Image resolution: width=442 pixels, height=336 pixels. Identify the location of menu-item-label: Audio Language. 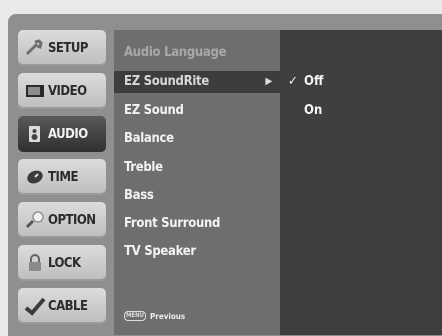
(175, 52).